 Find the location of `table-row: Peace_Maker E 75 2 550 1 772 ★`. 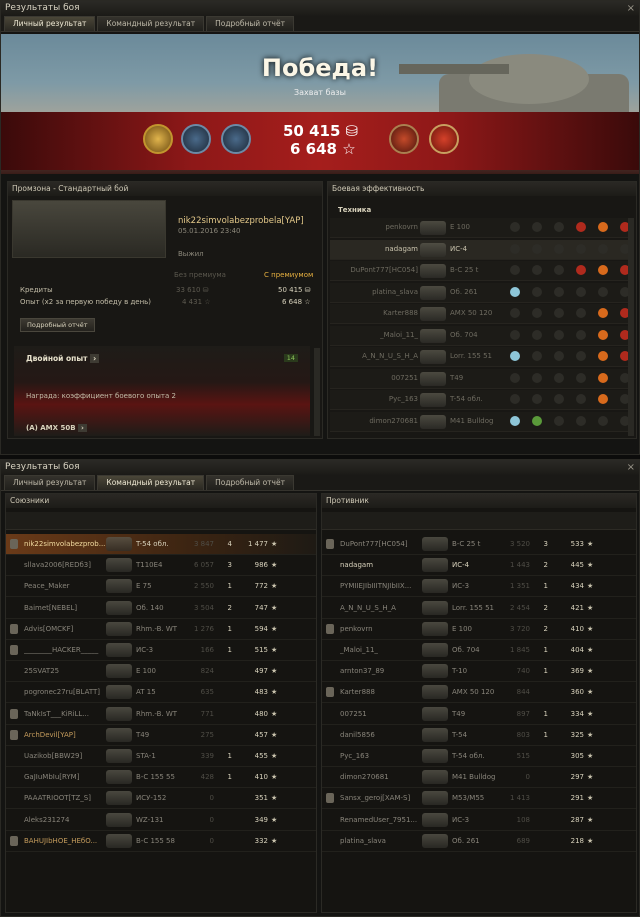

table-row: Peace_Maker E 75 2 550 1 772 ★ is located at coordinates (161, 587).